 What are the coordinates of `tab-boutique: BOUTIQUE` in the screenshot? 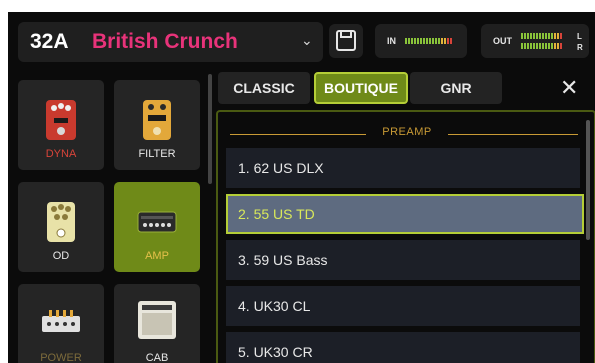 It's located at (361, 88).